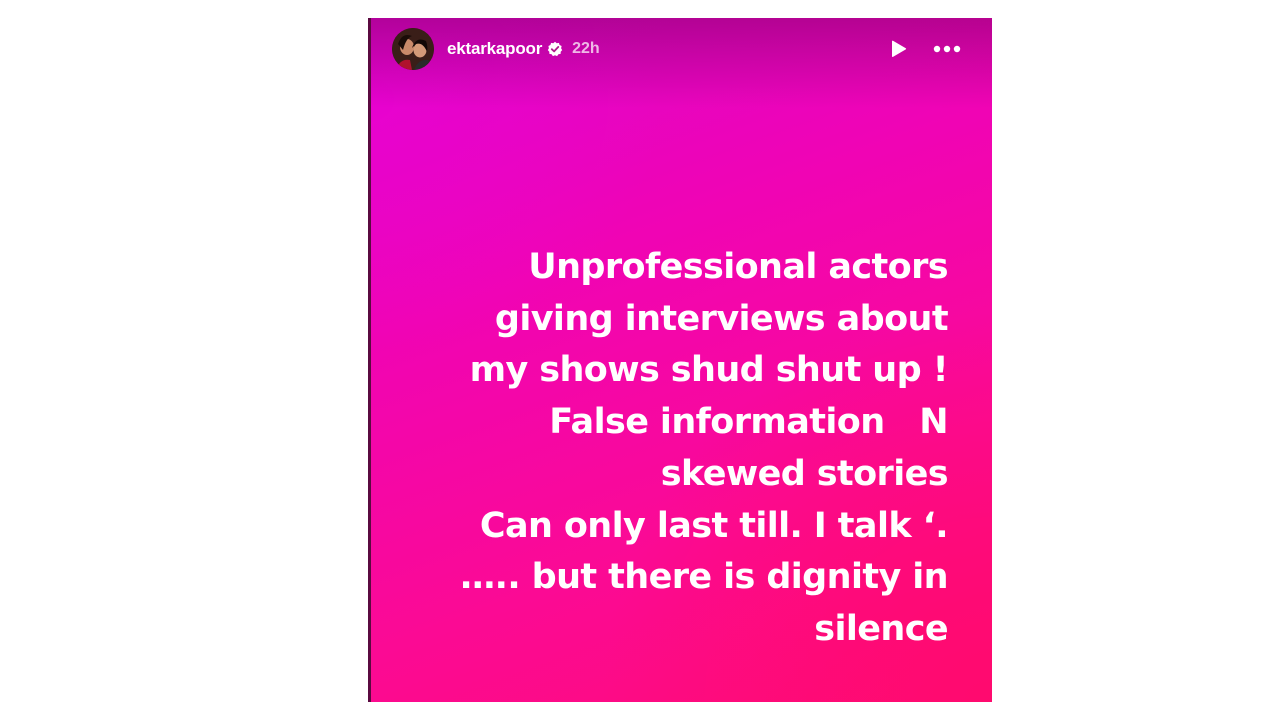  Describe the element at coordinates (804, 473) in the screenshot. I see `story-text-line: skewed stories` at that location.